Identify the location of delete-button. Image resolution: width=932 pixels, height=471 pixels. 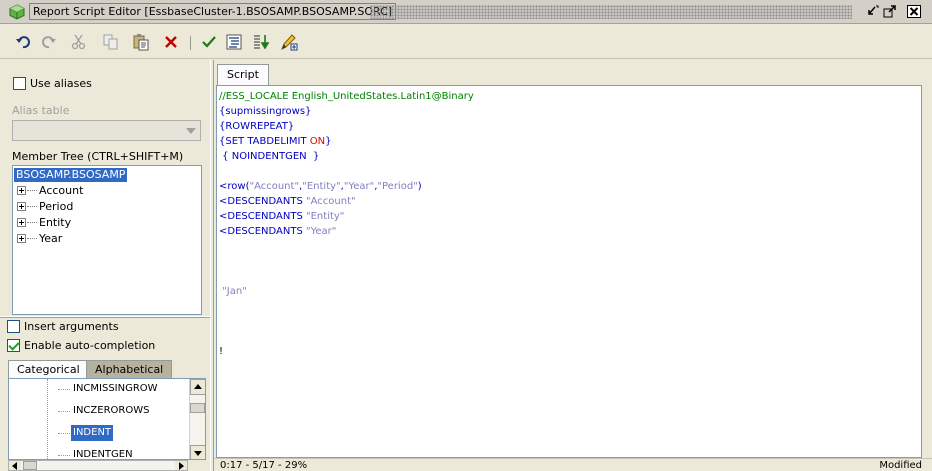
(171, 42).